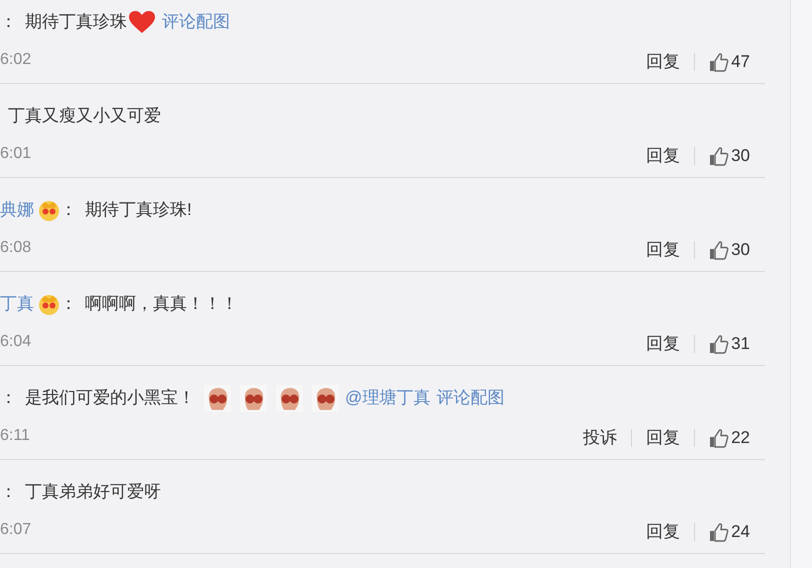  Describe the element at coordinates (600, 437) in the screenshot. I see `report-button: 投诉` at that location.